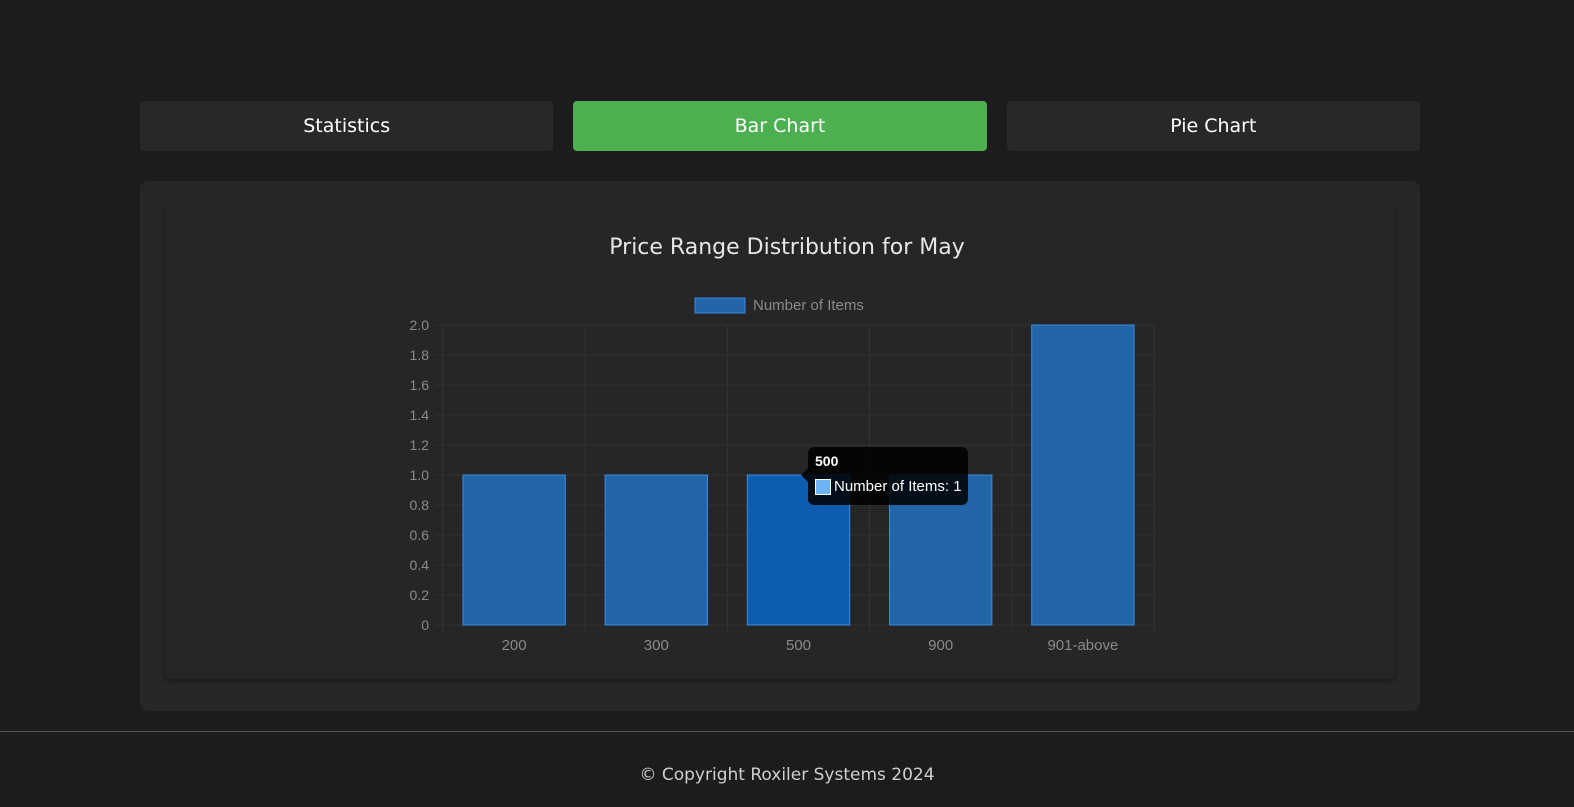 This screenshot has width=1574, height=807. What do you see at coordinates (420, 355) in the screenshot?
I see `y-tick-label: 1.8` at bounding box center [420, 355].